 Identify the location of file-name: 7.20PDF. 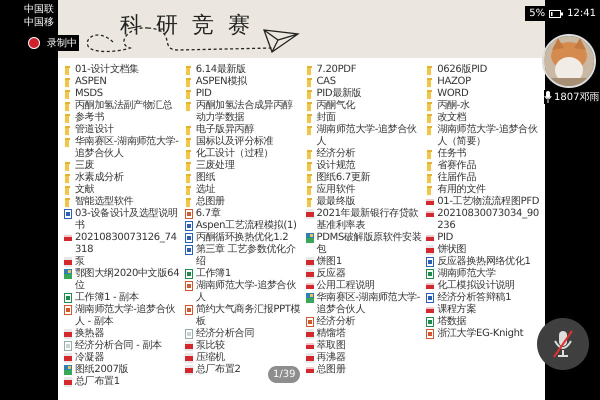
(336, 70).